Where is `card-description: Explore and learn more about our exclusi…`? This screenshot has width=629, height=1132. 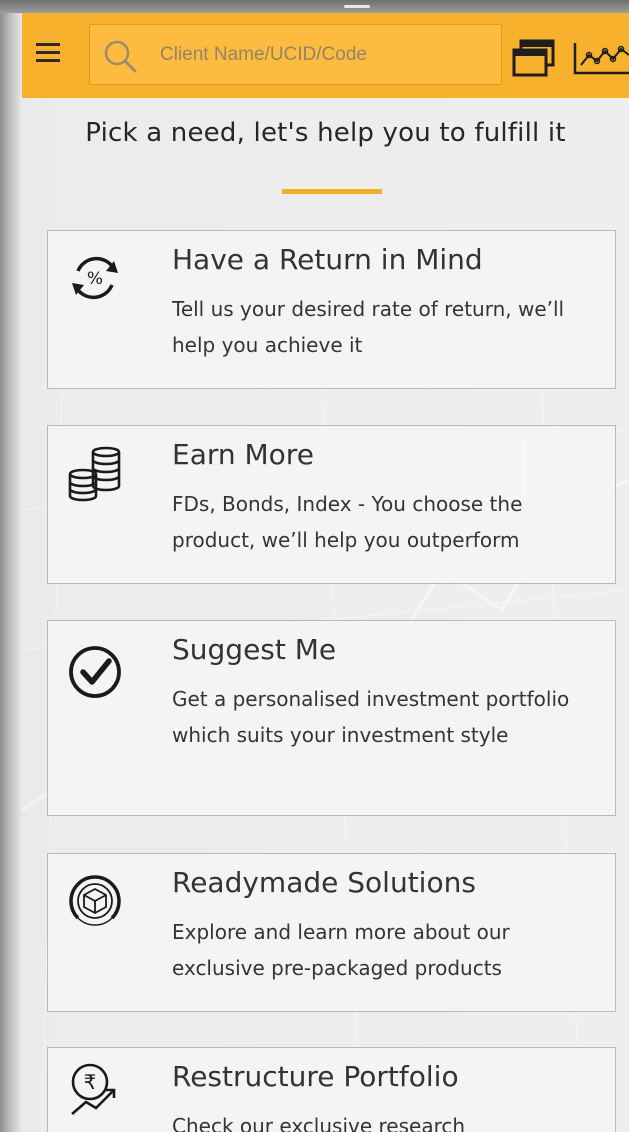
card-description: Explore and learn more about our exclusi… is located at coordinates (341, 950).